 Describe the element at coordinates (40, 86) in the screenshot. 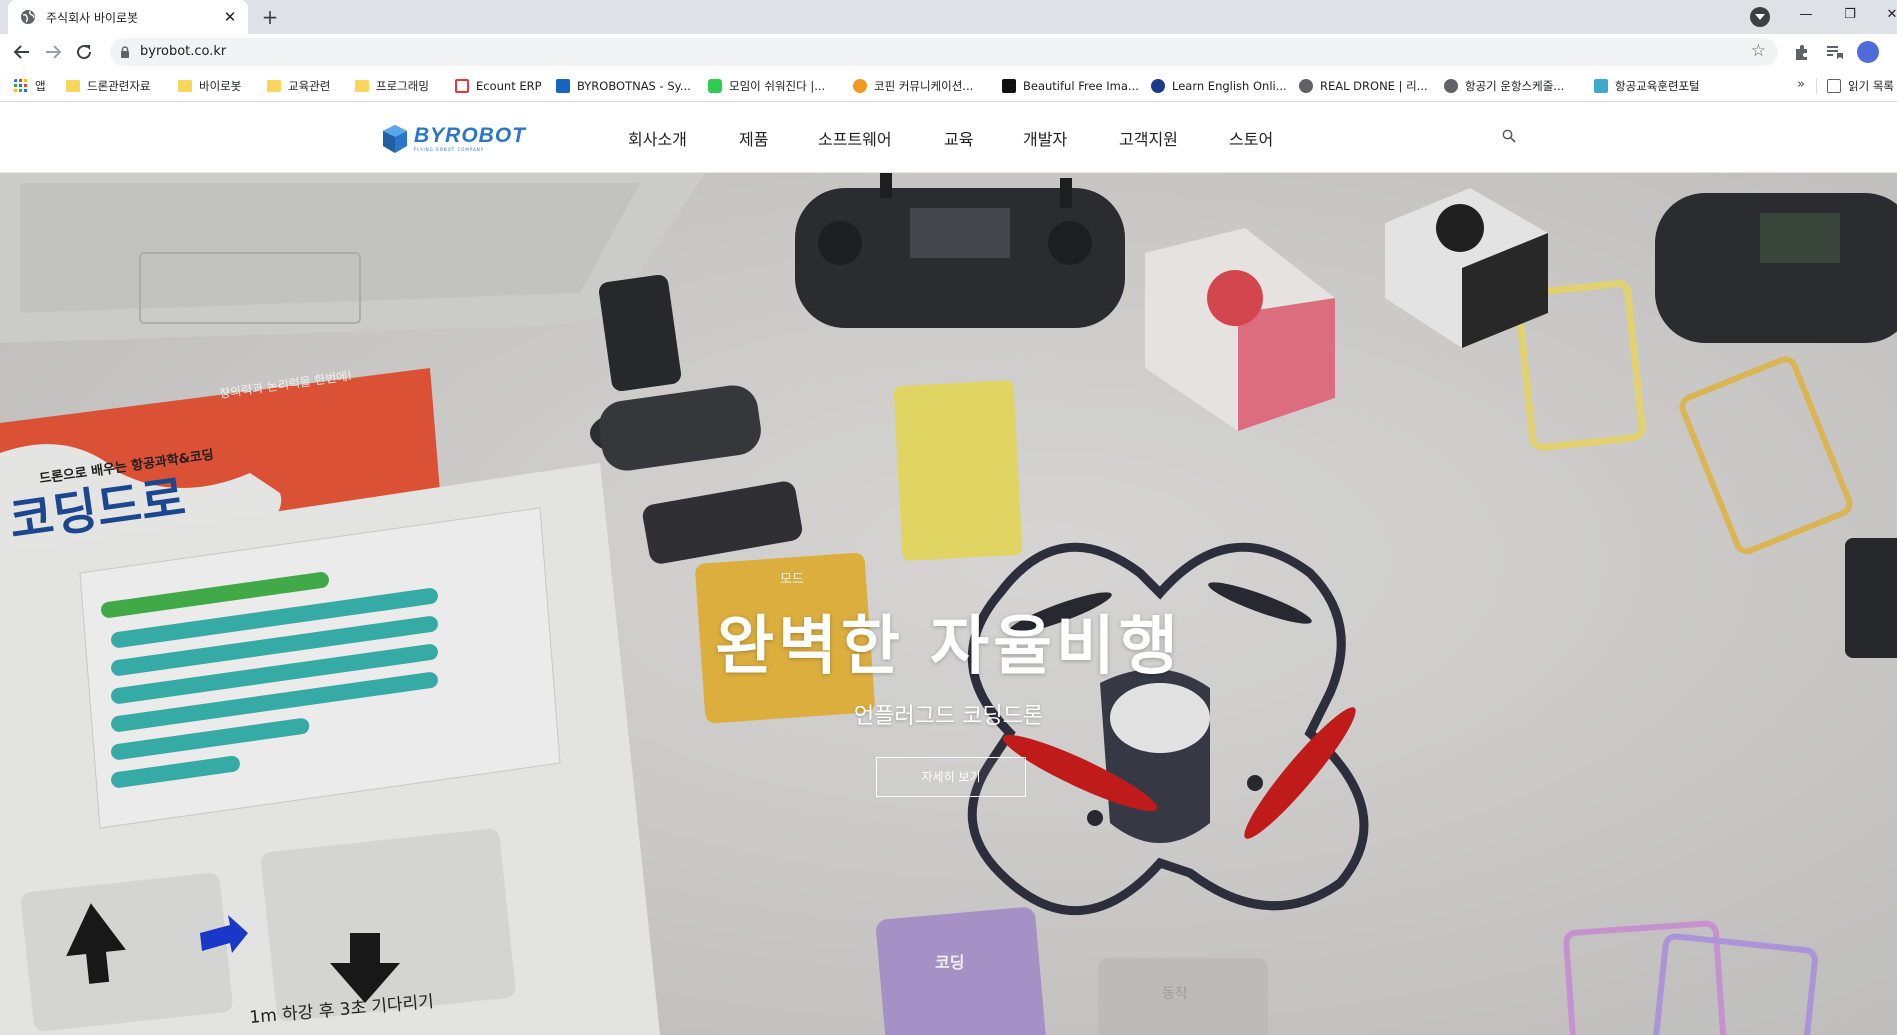

I see `bookmark-label: 앱` at that location.